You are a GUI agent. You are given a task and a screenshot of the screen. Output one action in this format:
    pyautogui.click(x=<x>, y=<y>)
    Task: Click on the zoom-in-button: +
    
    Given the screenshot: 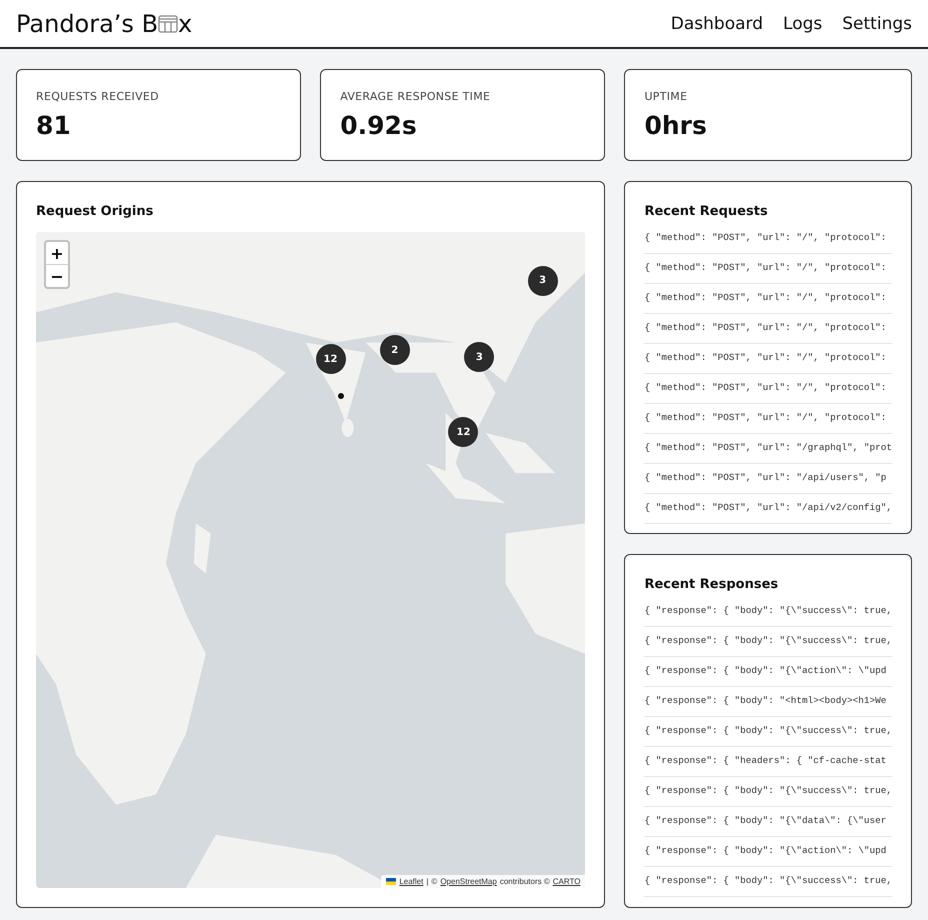 What is the action you would take?
    pyautogui.click(x=57, y=253)
    